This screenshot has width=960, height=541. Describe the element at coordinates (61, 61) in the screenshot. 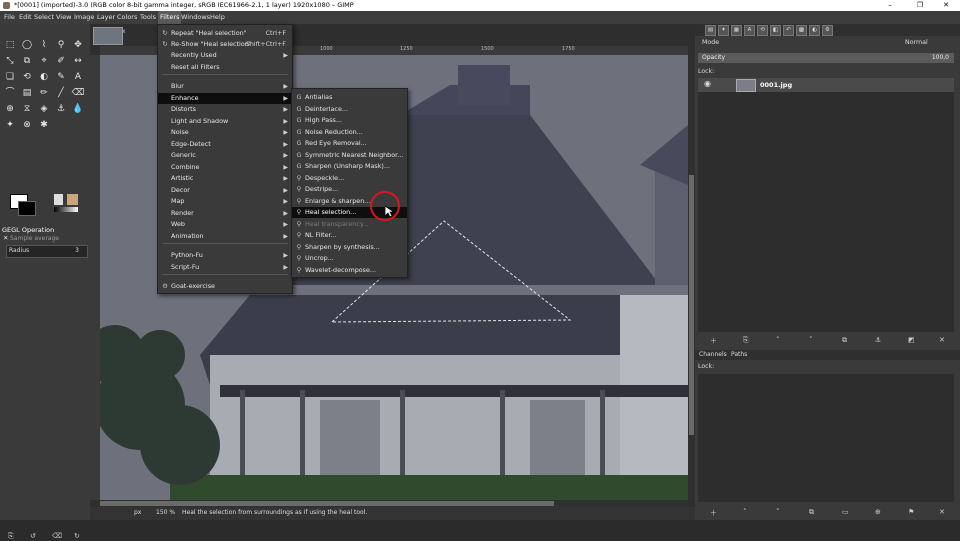

I see `paintbrush-icon: ✐` at that location.